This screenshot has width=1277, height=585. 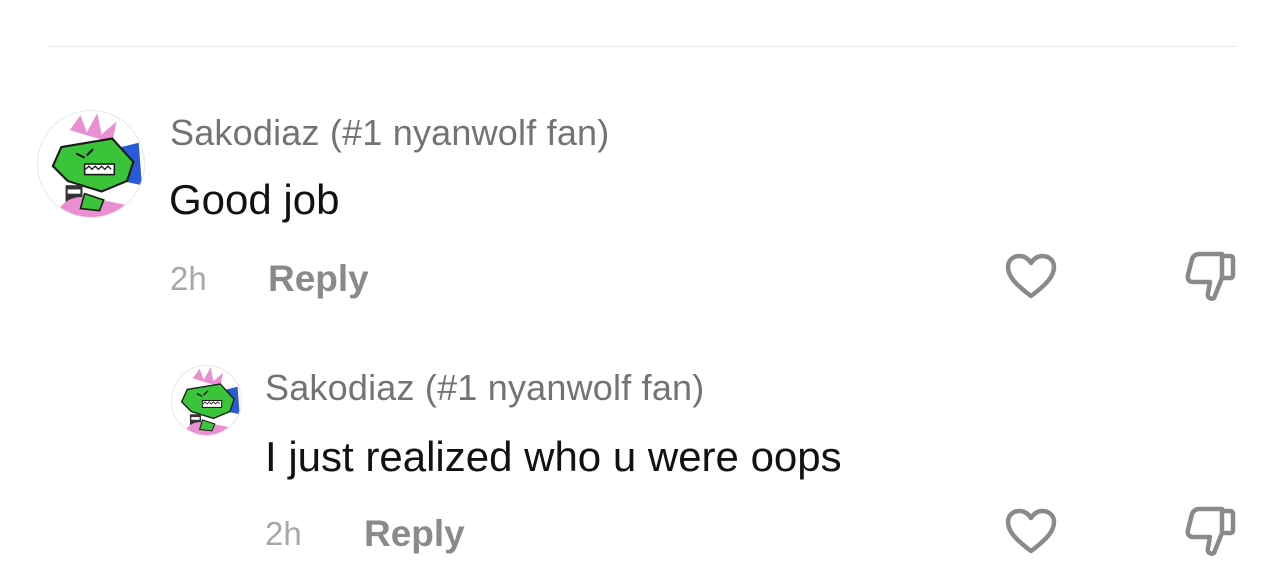 I want to click on top-divider, so click(x=642, y=46).